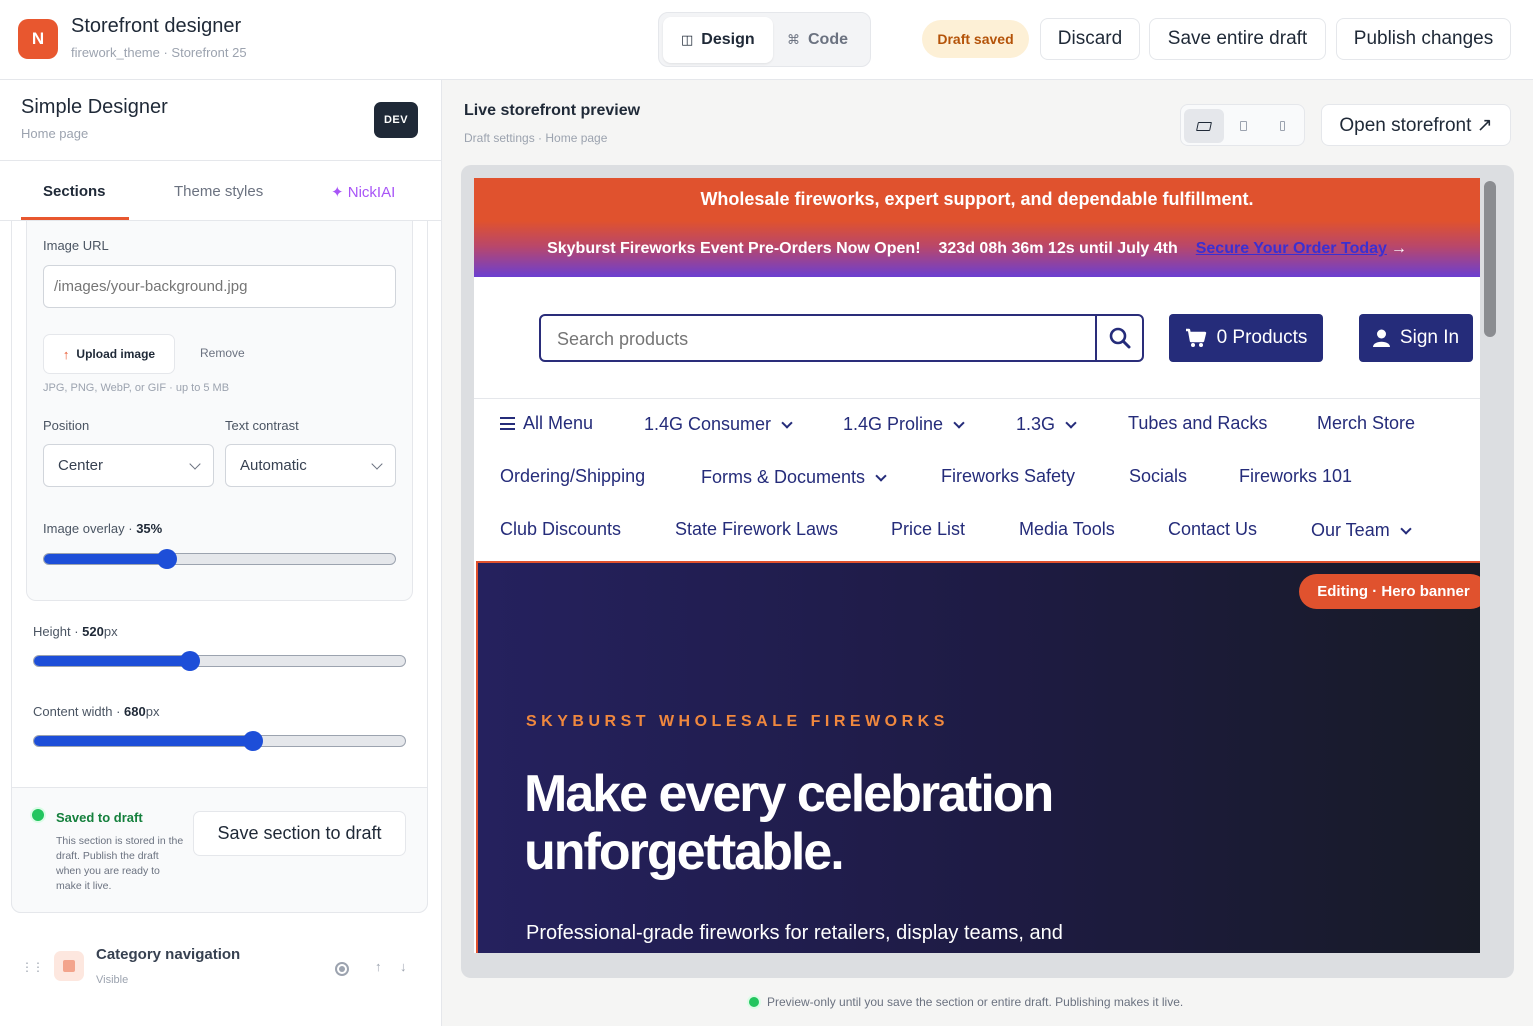 This screenshot has height=1026, width=1533. I want to click on nav-label: Our Team, so click(1350, 530).